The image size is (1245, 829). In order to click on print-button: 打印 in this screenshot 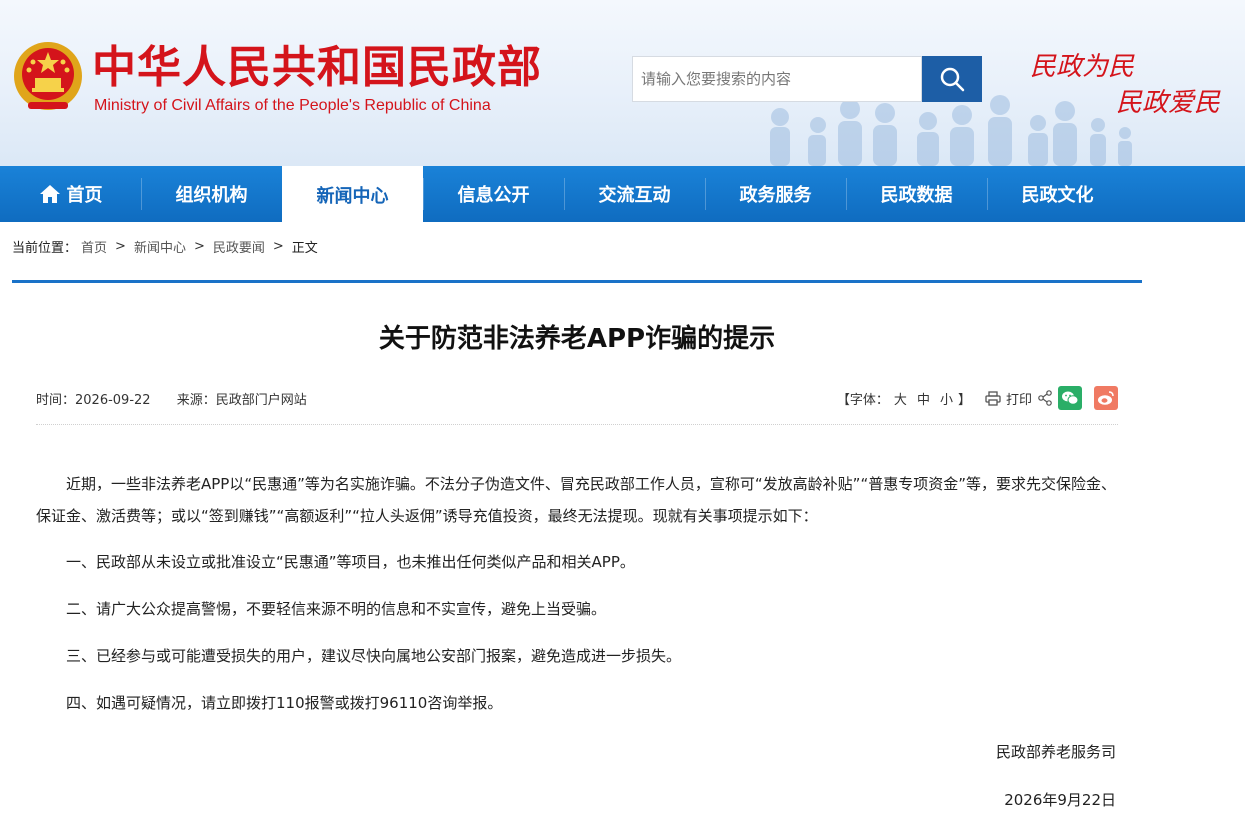, I will do `click(1008, 398)`.